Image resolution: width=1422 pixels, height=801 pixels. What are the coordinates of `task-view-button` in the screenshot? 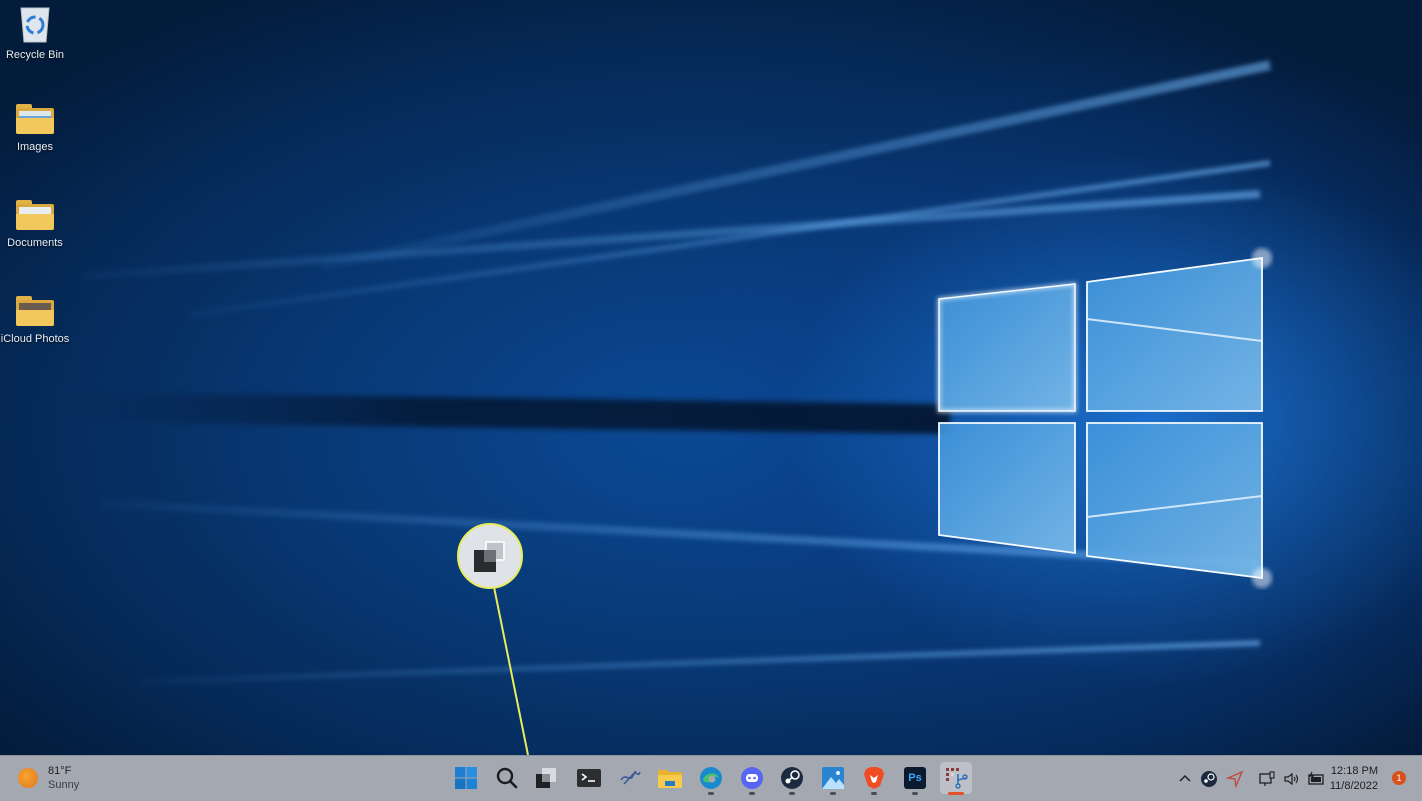 It's located at (546, 778).